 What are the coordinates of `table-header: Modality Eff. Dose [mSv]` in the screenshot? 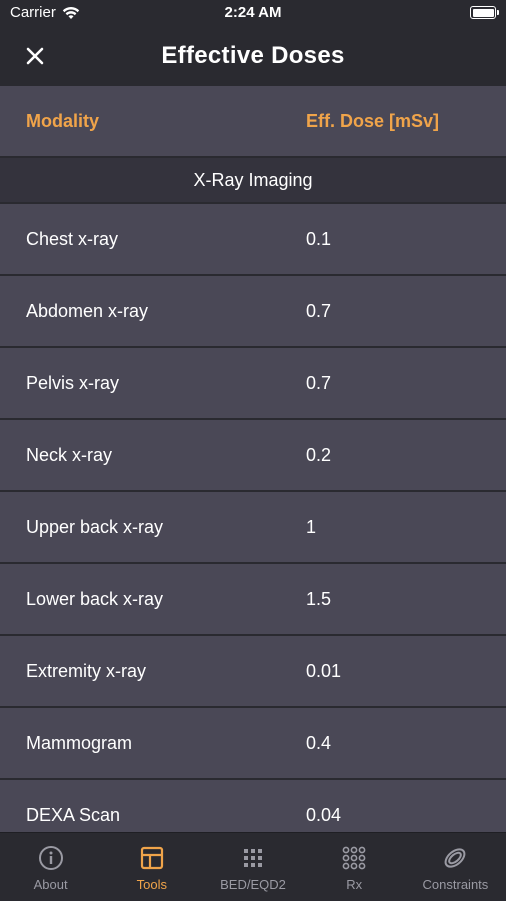 It's located at (253, 122).